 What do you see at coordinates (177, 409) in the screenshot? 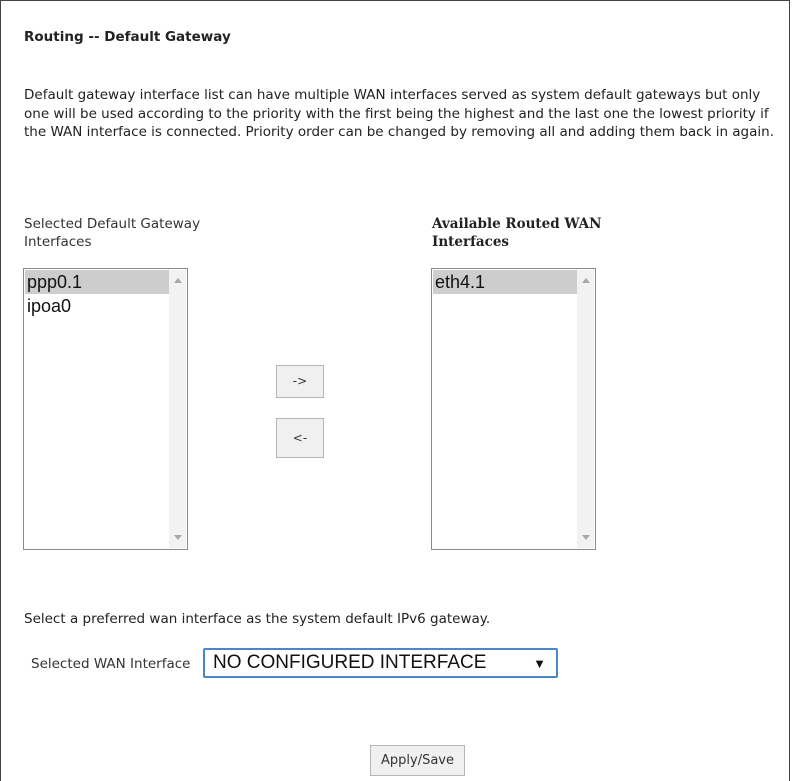
I see `selected-list-scrollbar` at bounding box center [177, 409].